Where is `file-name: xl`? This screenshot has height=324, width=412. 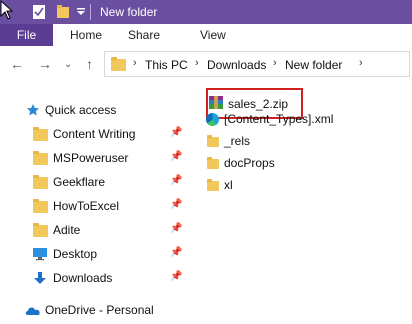 file-name: xl is located at coordinates (228, 185).